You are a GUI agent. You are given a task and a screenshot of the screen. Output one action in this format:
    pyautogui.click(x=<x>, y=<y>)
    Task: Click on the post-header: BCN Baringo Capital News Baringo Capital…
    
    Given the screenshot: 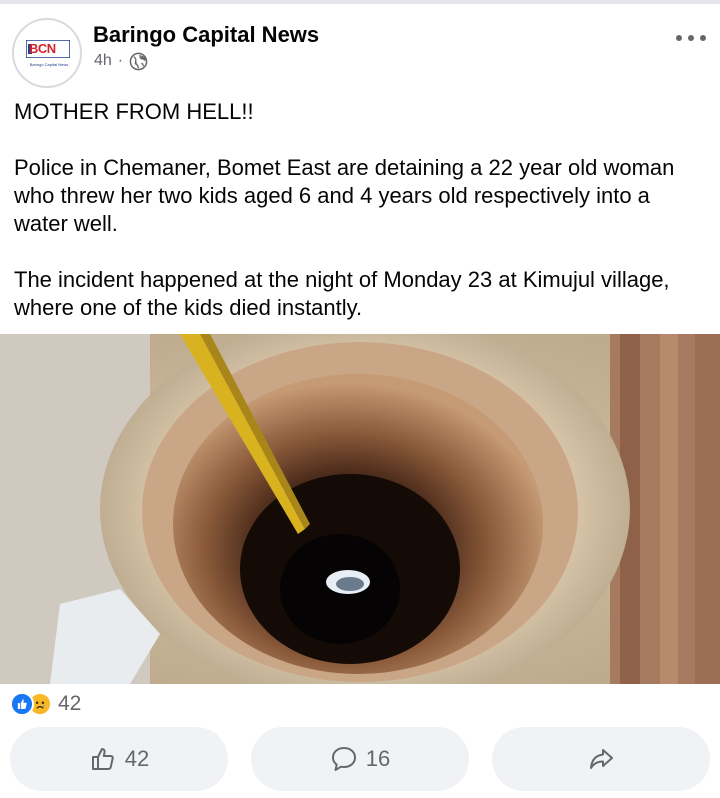 What is the action you would take?
    pyautogui.click(x=360, y=50)
    